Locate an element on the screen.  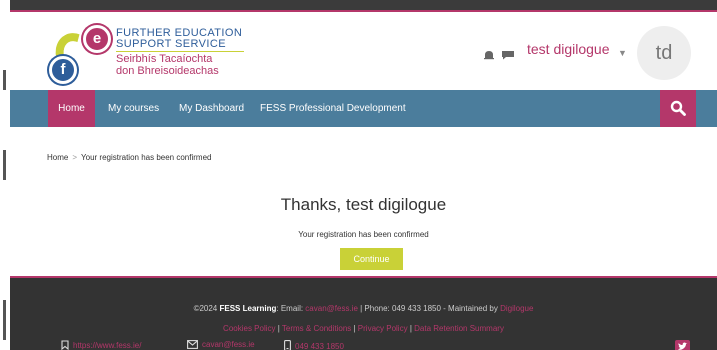
twitter-bird-icon is located at coordinates (683, 346).